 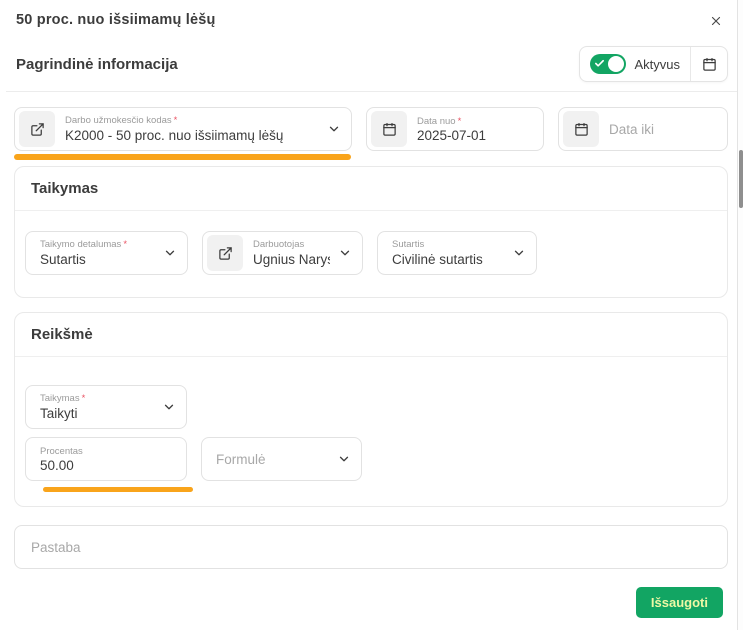 What do you see at coordinates (121, 120) in the screenshot?
I see `salary-code-label: Darbo užmokesčio kodas *` at bounding box center [121, 120].